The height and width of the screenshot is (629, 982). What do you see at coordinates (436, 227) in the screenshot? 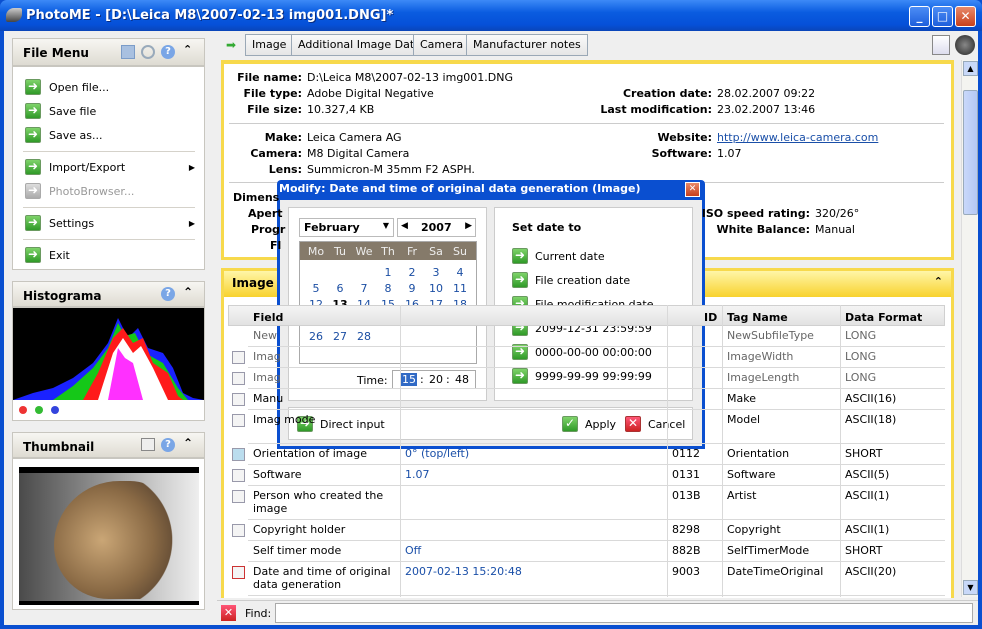
I see `year-spinner: ◀ 2007 ▶` at bounding box center [436, 227].